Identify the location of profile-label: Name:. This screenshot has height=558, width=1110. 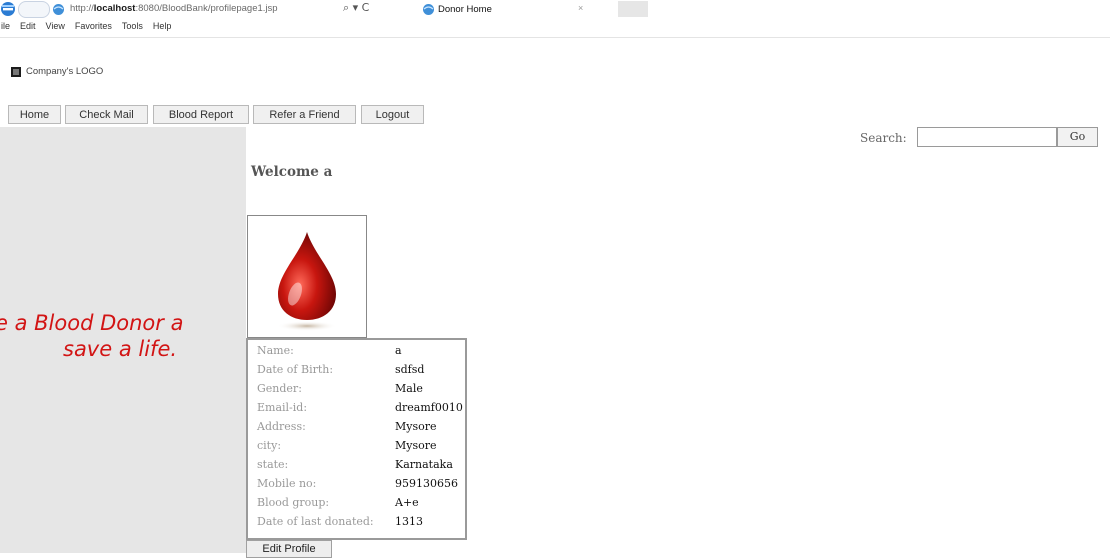
(275, 350).